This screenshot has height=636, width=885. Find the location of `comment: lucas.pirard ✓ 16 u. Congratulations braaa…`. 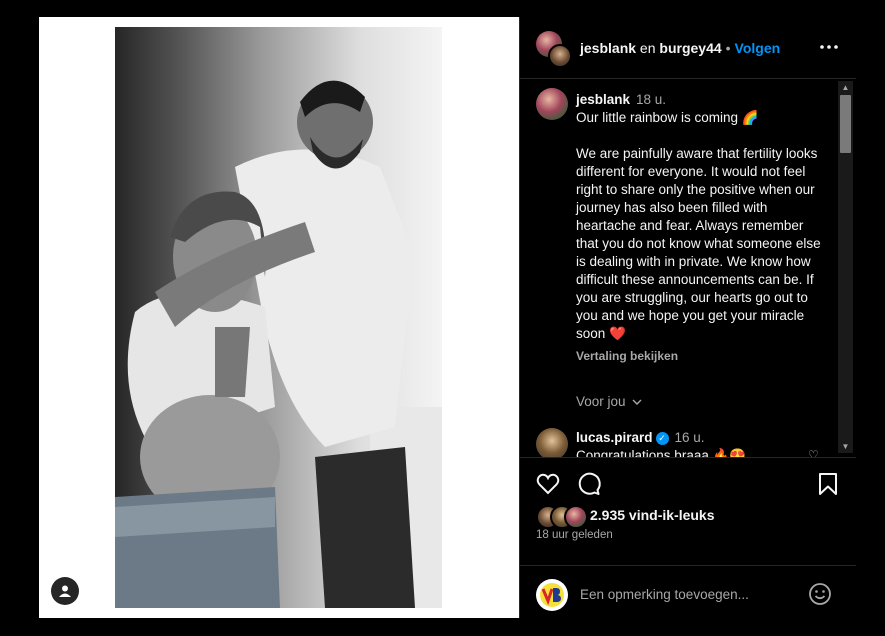

comment: lucas.pirard ✓ 16 u. Congratulations braaa… is located at coordinates (696, 443).